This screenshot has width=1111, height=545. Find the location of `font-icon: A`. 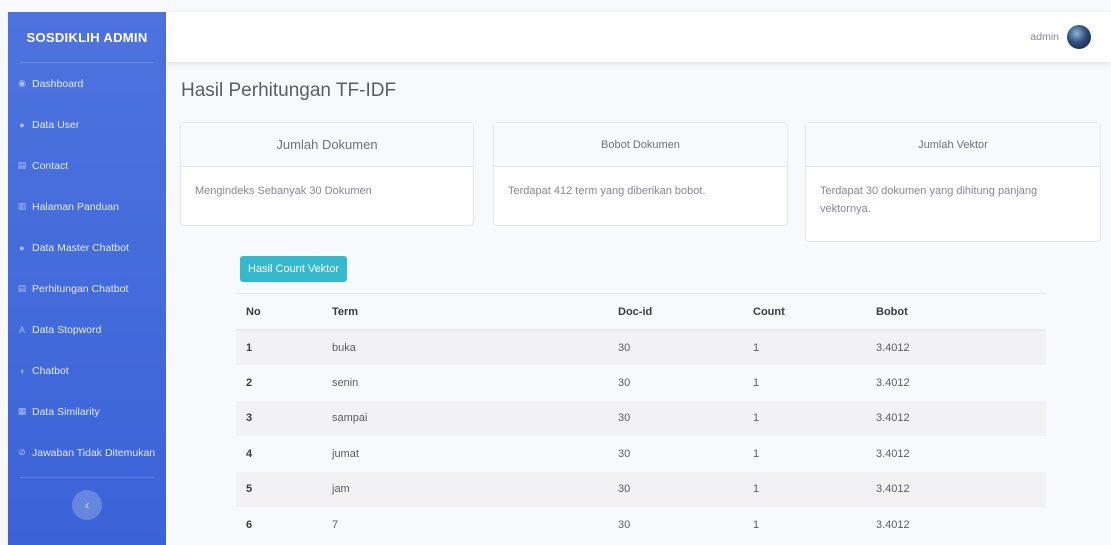

font-icon: A is located at coordinates (21, 329).